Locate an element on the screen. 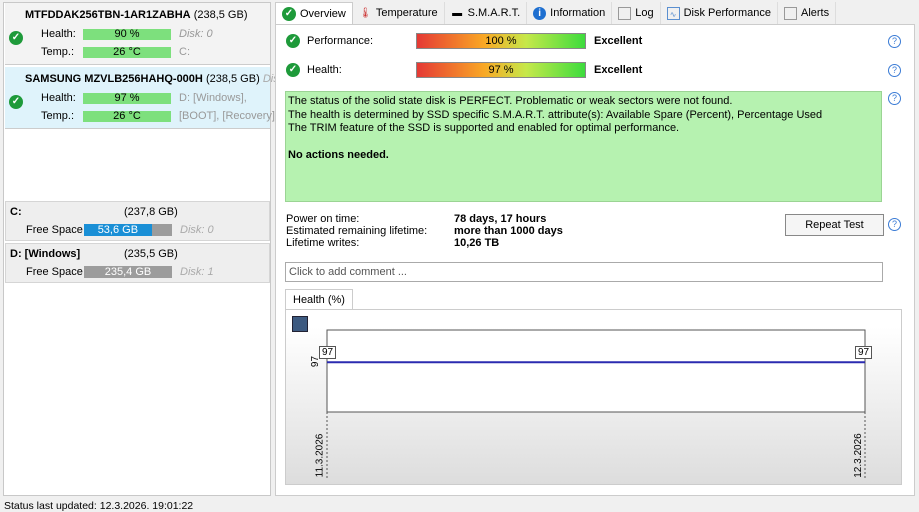 Image resolution: width=919 pixels, height=512 pixels. remaining-label: Estimated remaining lifetime: is located at coordinates (357, 231).